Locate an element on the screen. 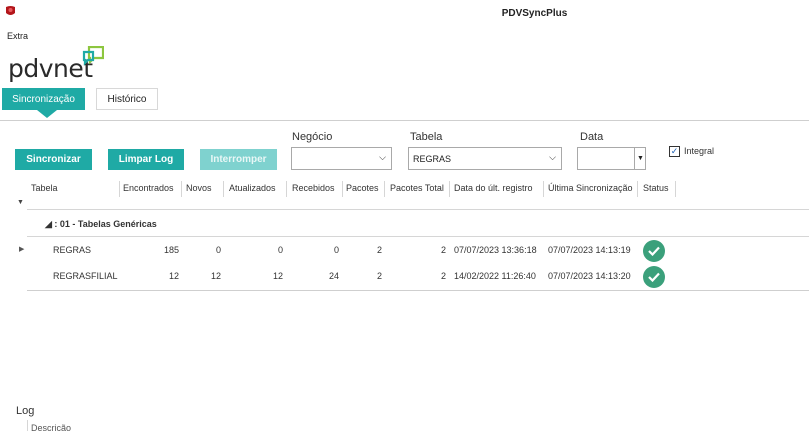 The width and height of the screenshot is (809, 431). grid-bottom-border is located at coordinates (418, 290).